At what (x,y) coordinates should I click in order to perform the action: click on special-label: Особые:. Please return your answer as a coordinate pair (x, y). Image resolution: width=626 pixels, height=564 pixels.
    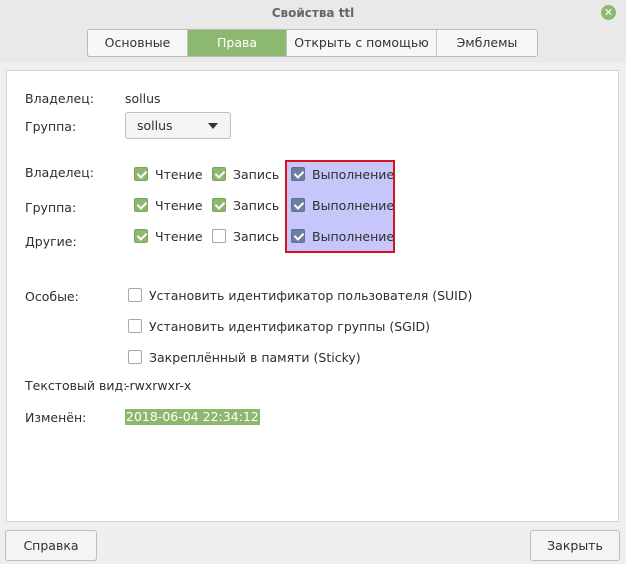
    Looking at the image, I should click on (52, 296).